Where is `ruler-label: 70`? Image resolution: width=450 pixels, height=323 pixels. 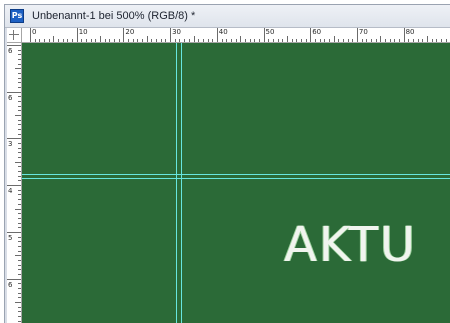 ruler-label: 70 is located at coordinates (363, 32).